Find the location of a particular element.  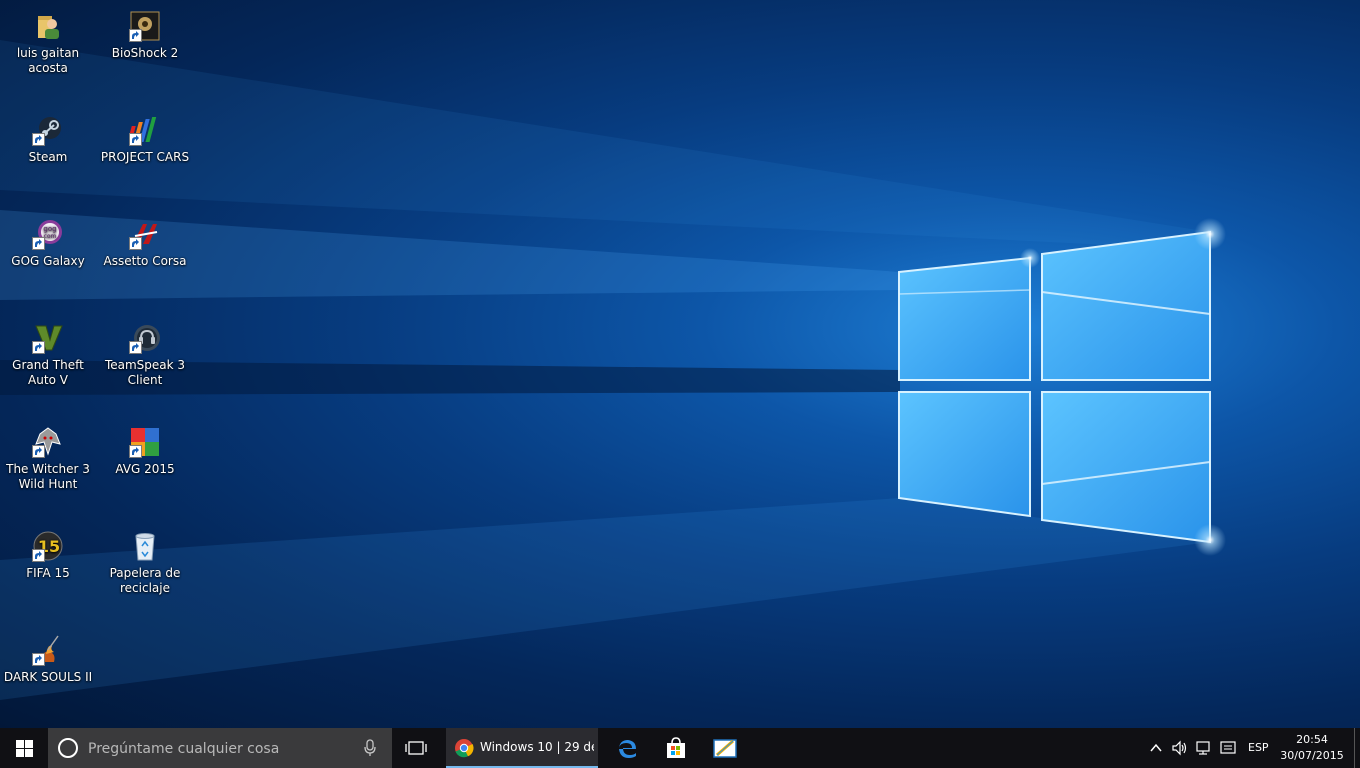

desktop-icon-label: Grand Theft Auto V is located at coordinates (48, 372).